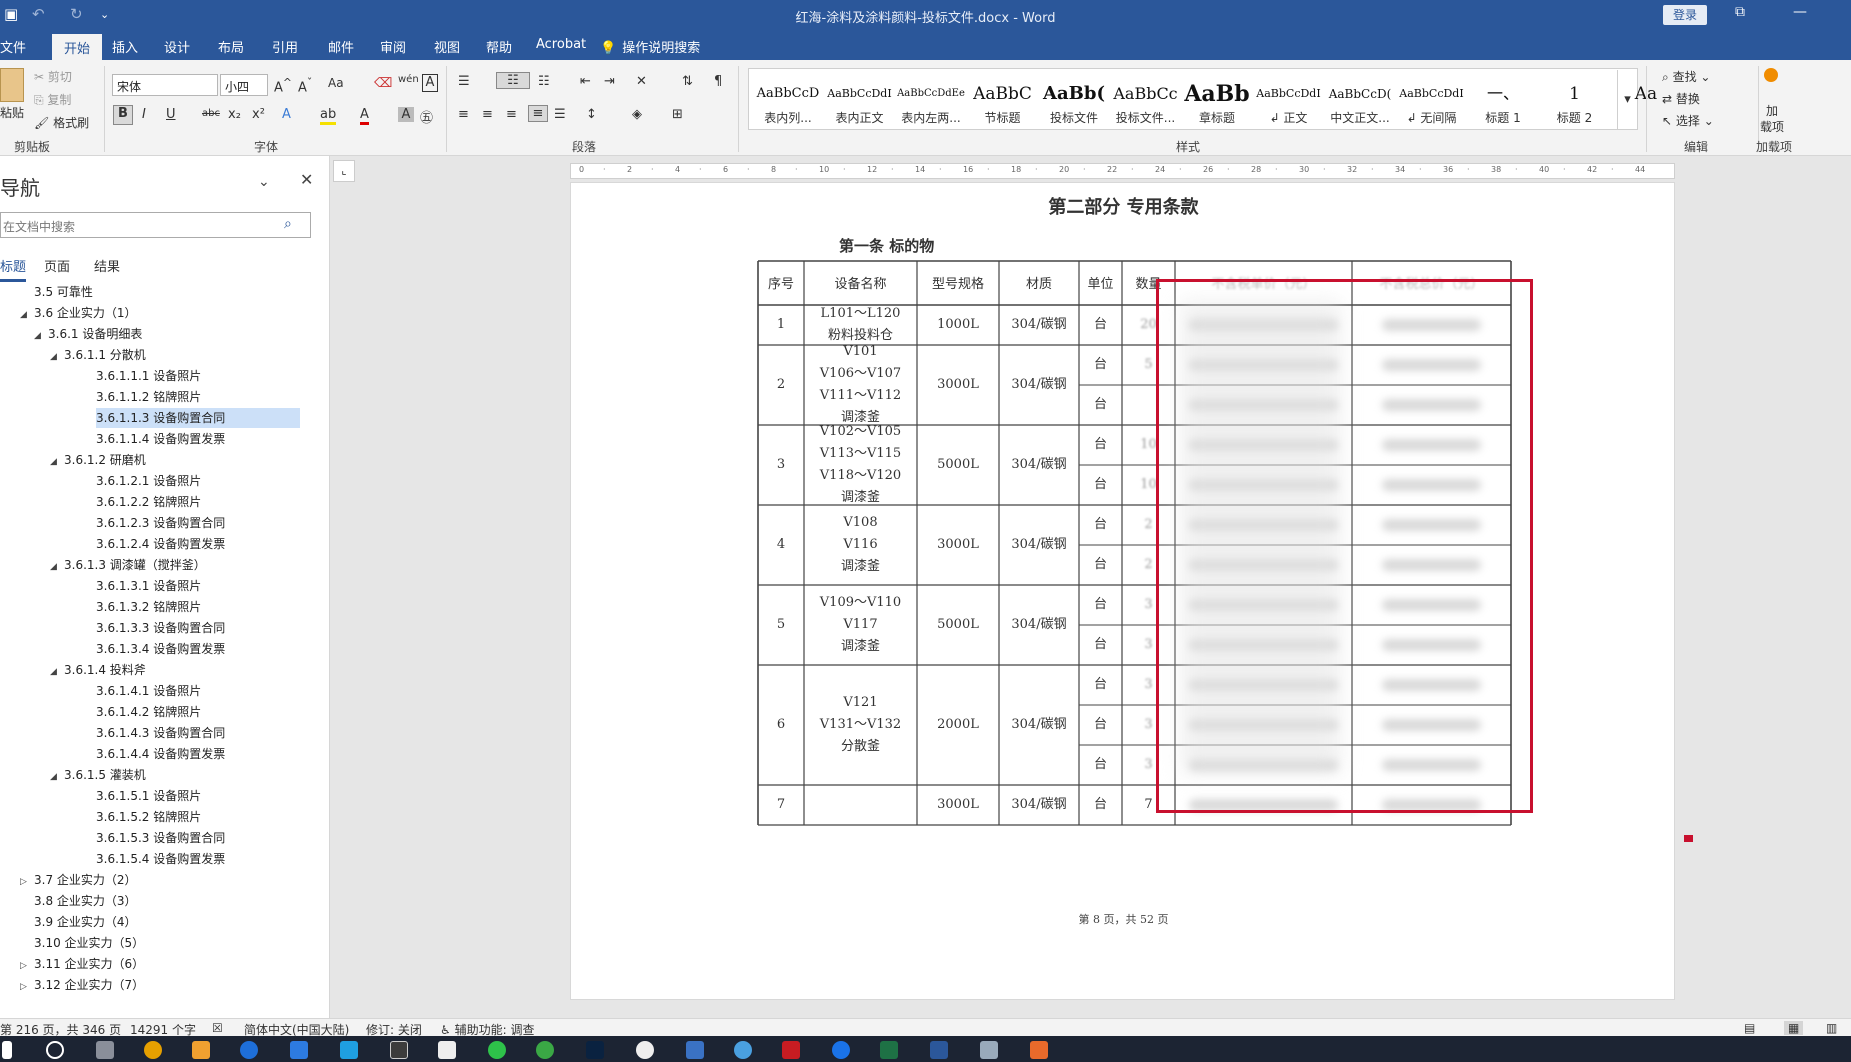  Describe the element at coordinates (98, 460) in the screenshot. I see `nav-heading-item: ◢ 3.6.1.2 研磨机` at that location.